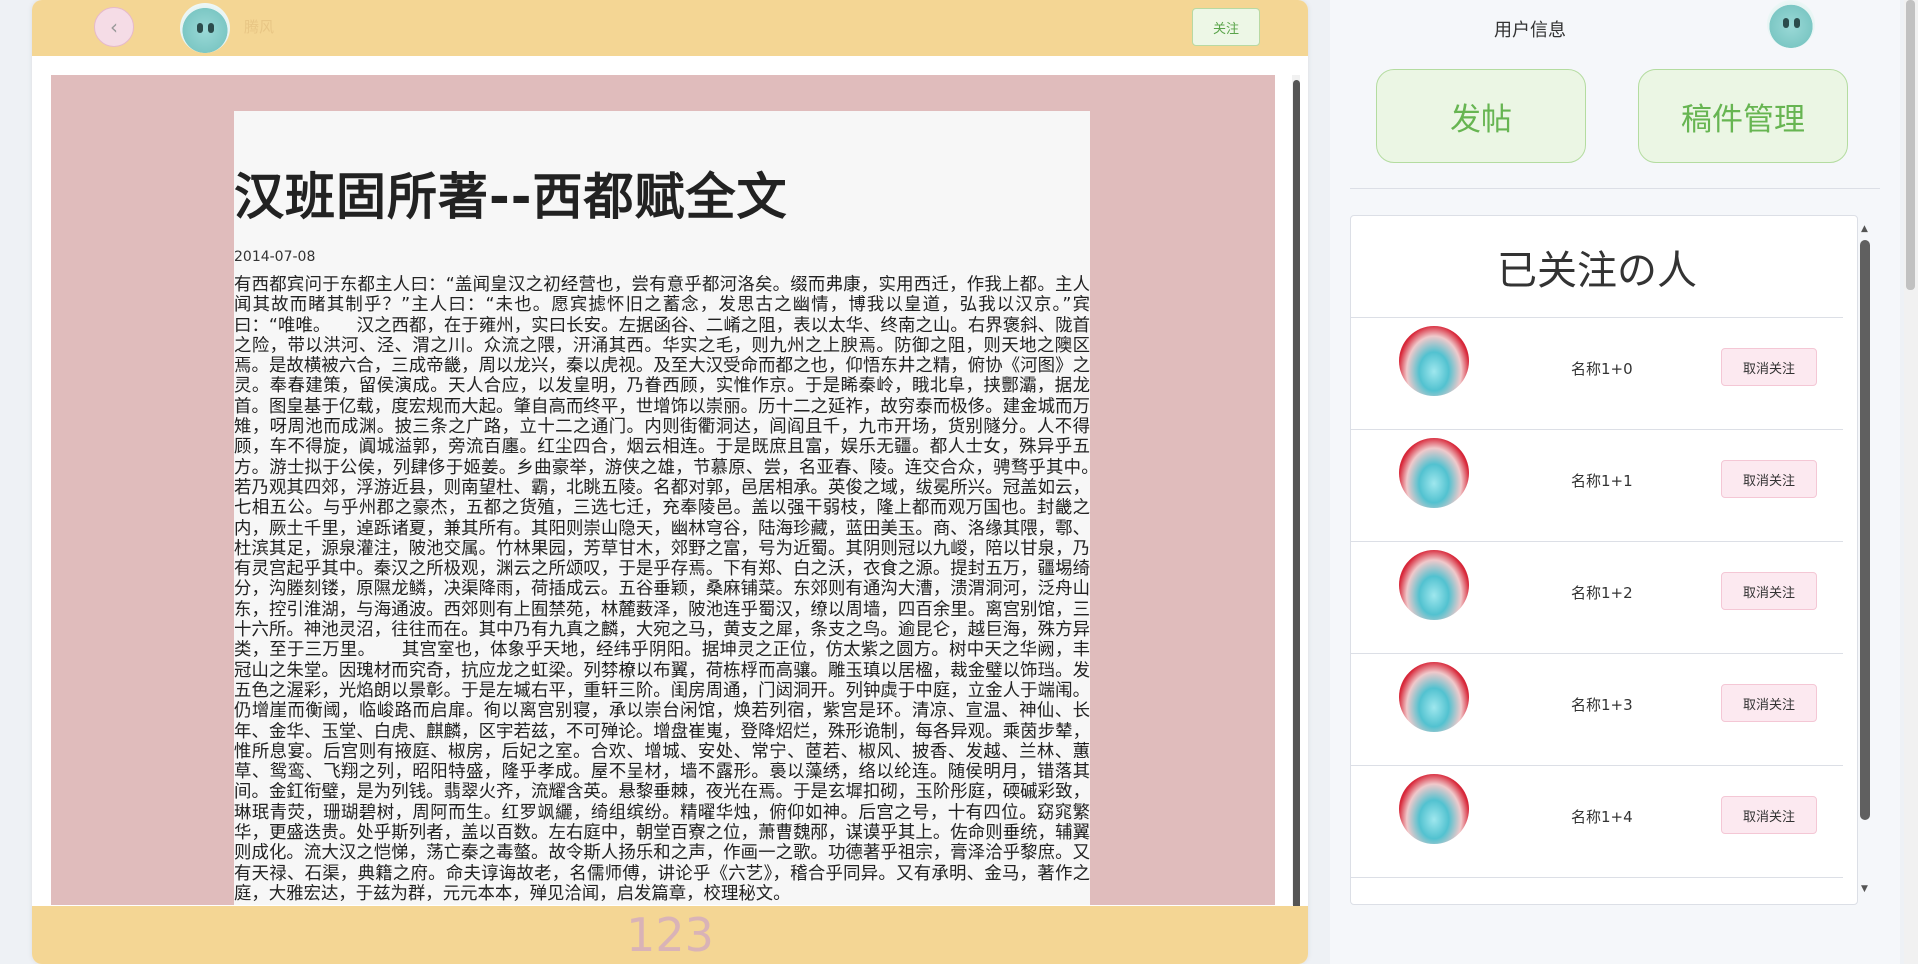  What do you see at coordinates (1597, 267) in the screenshot?
I see `followed-title: 已关注の人` at bounding box center [1597, 267].